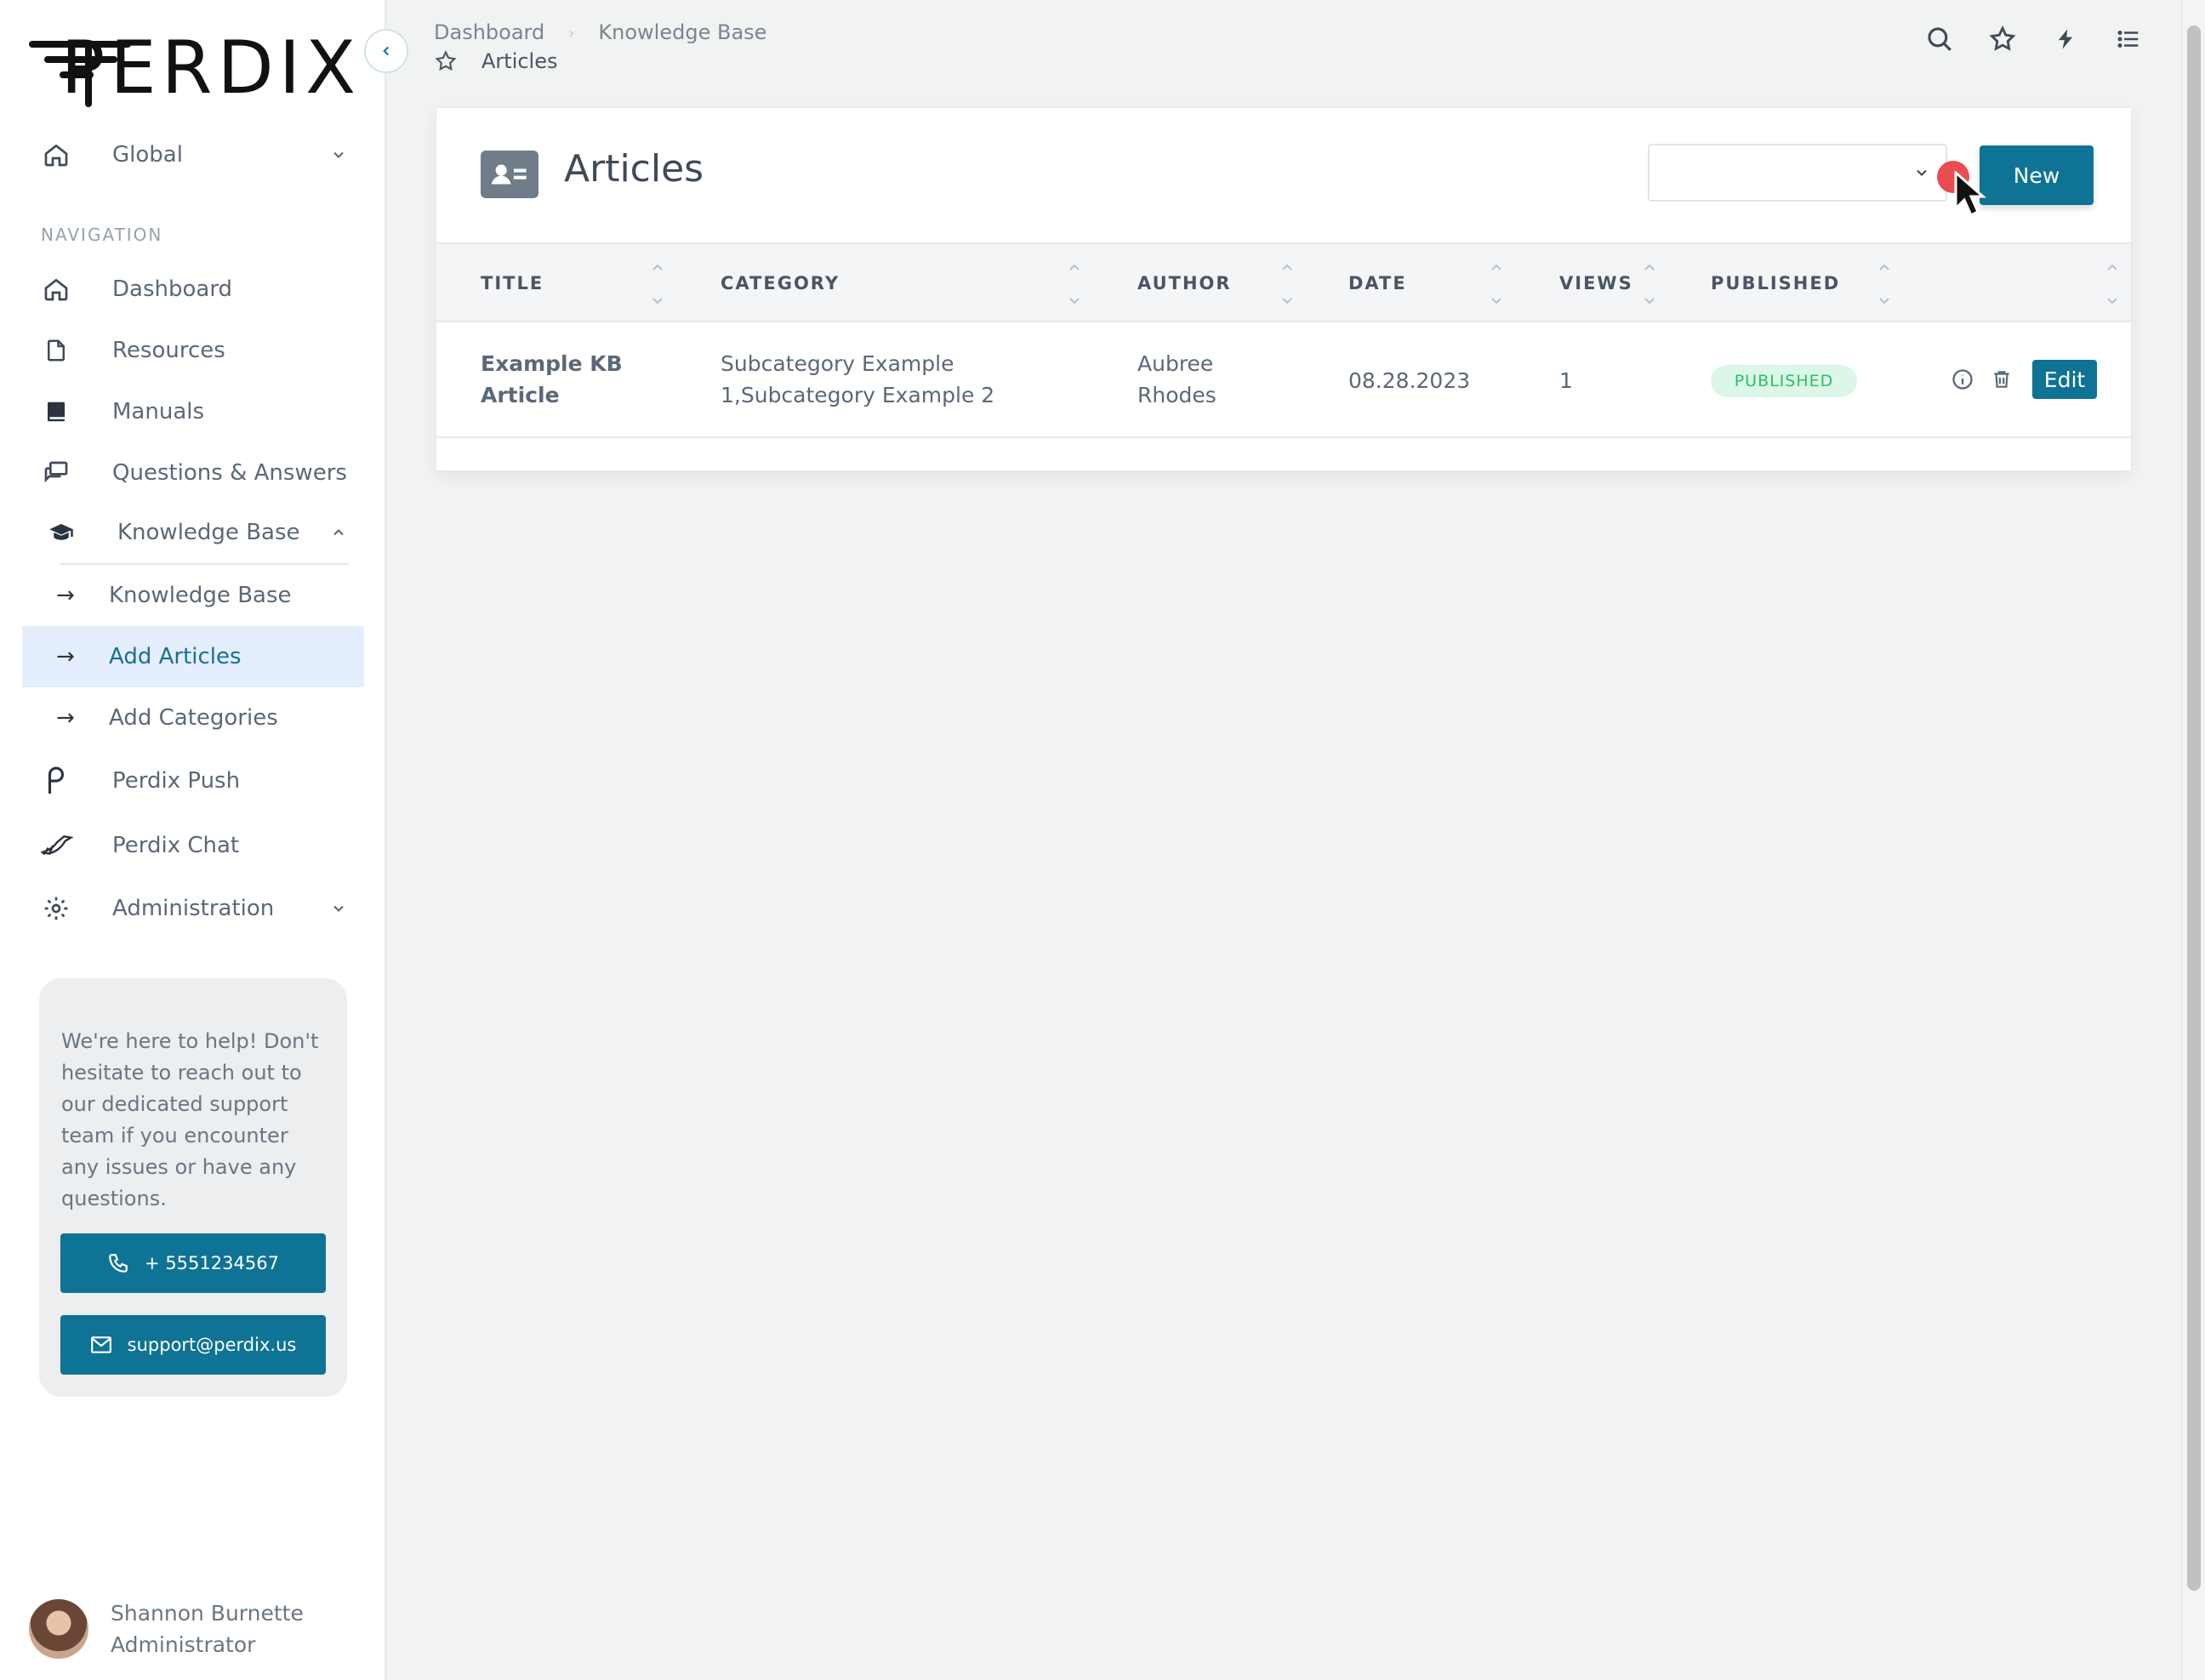  I want to click on sidebar-subitem-label: Knowledge Base, so click(200, 595).